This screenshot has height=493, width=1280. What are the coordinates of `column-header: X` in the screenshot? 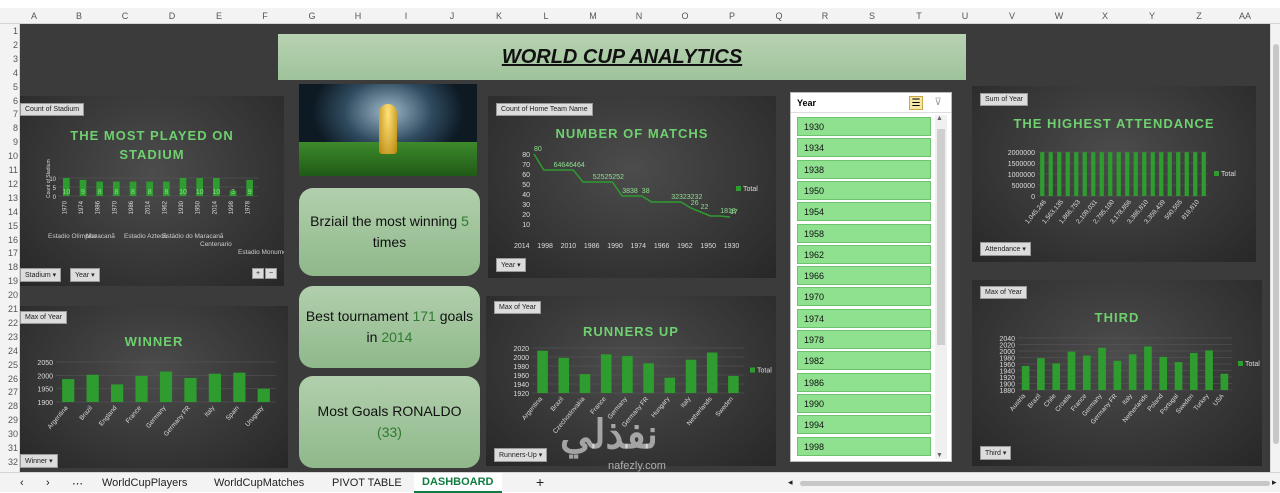 It's located at (1105, 16).